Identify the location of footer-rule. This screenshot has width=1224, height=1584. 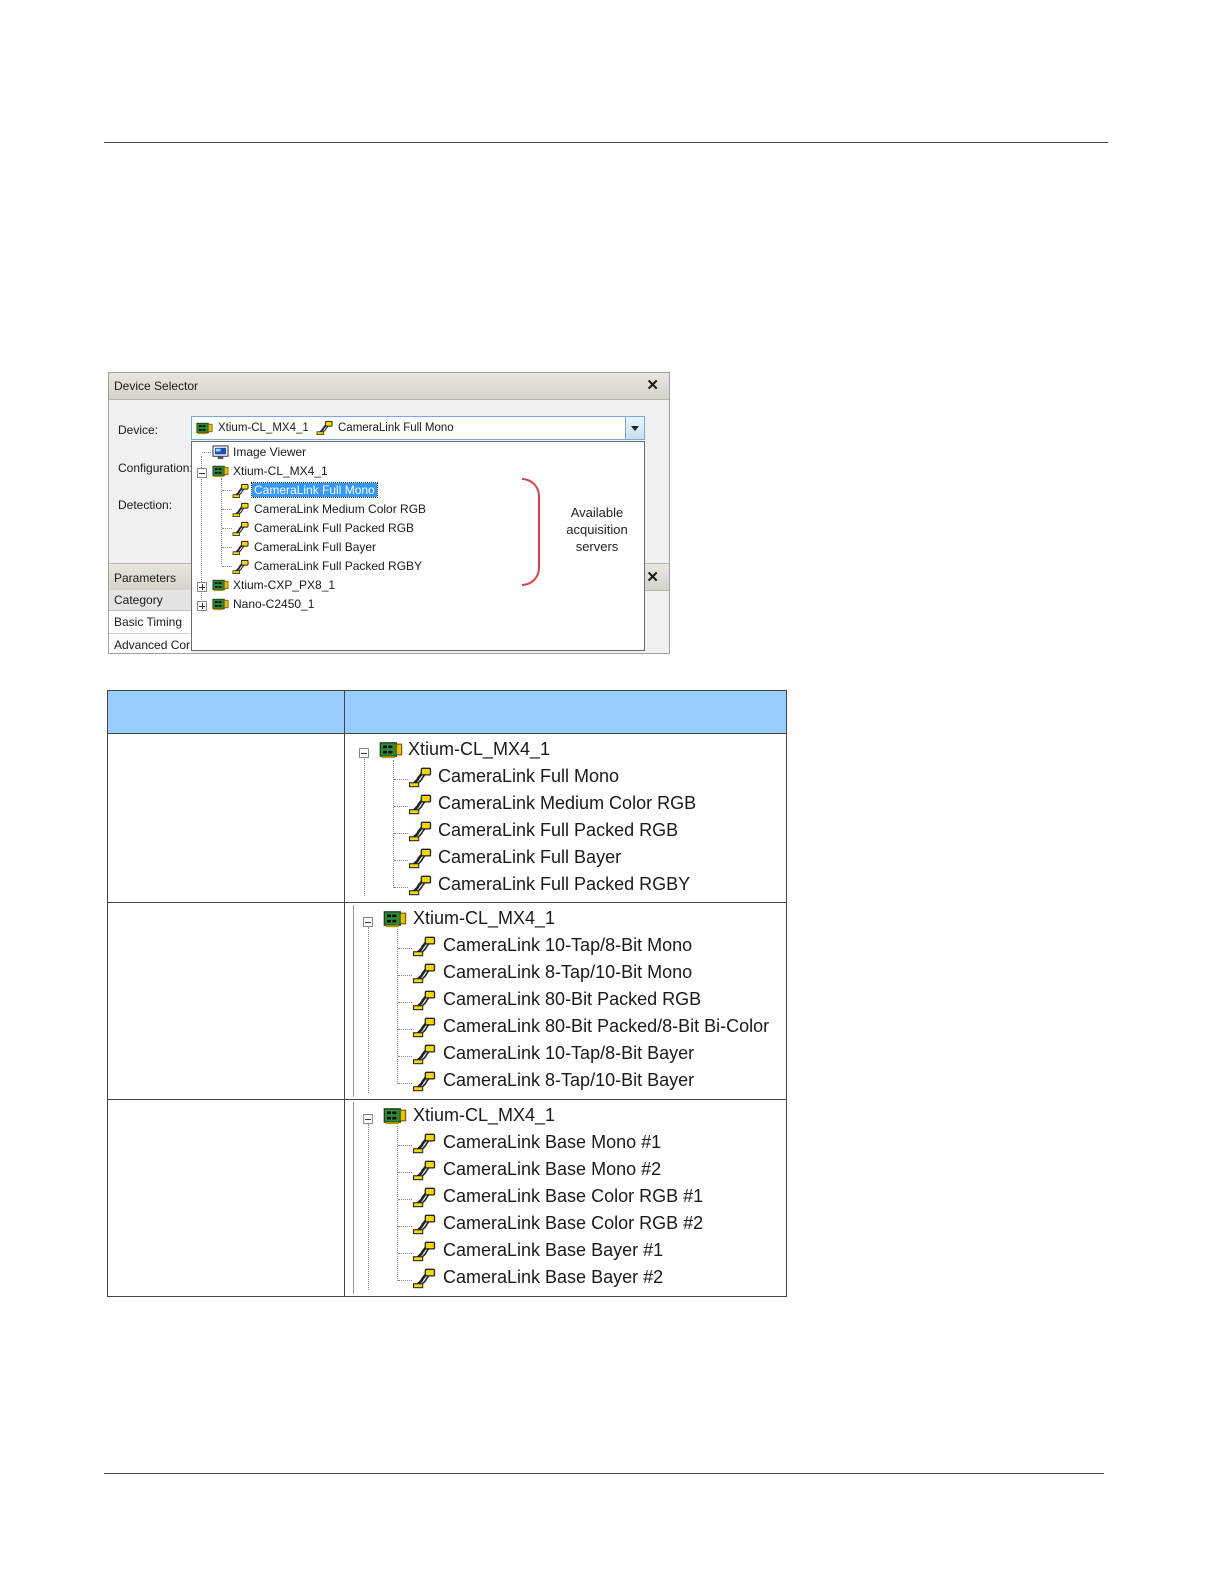
(604, 1473).